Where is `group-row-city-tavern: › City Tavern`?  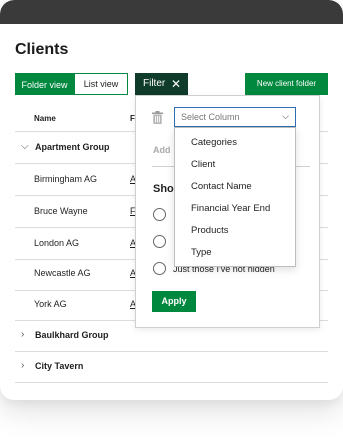
group-row-city-tavern: › City Tavern is located at coordinates (171, 367).